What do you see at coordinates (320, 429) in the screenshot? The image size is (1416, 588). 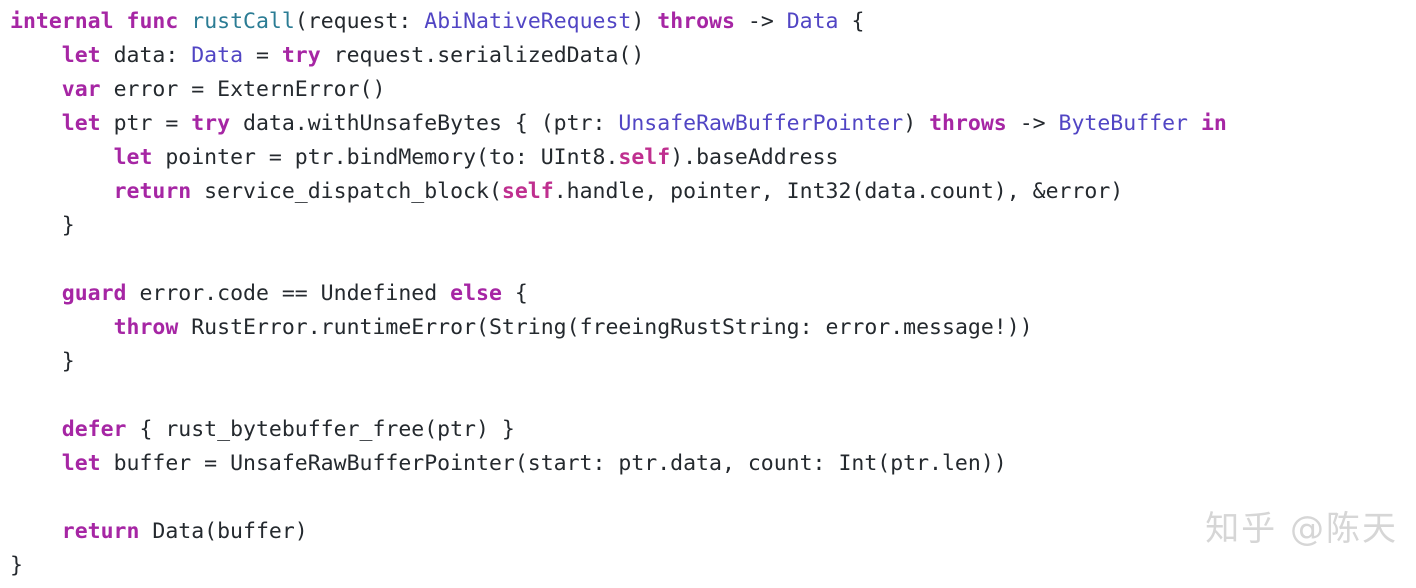 I see `code-token: { rust_bytebuffer_free(ptr) }` at bounding box center [320, 429].